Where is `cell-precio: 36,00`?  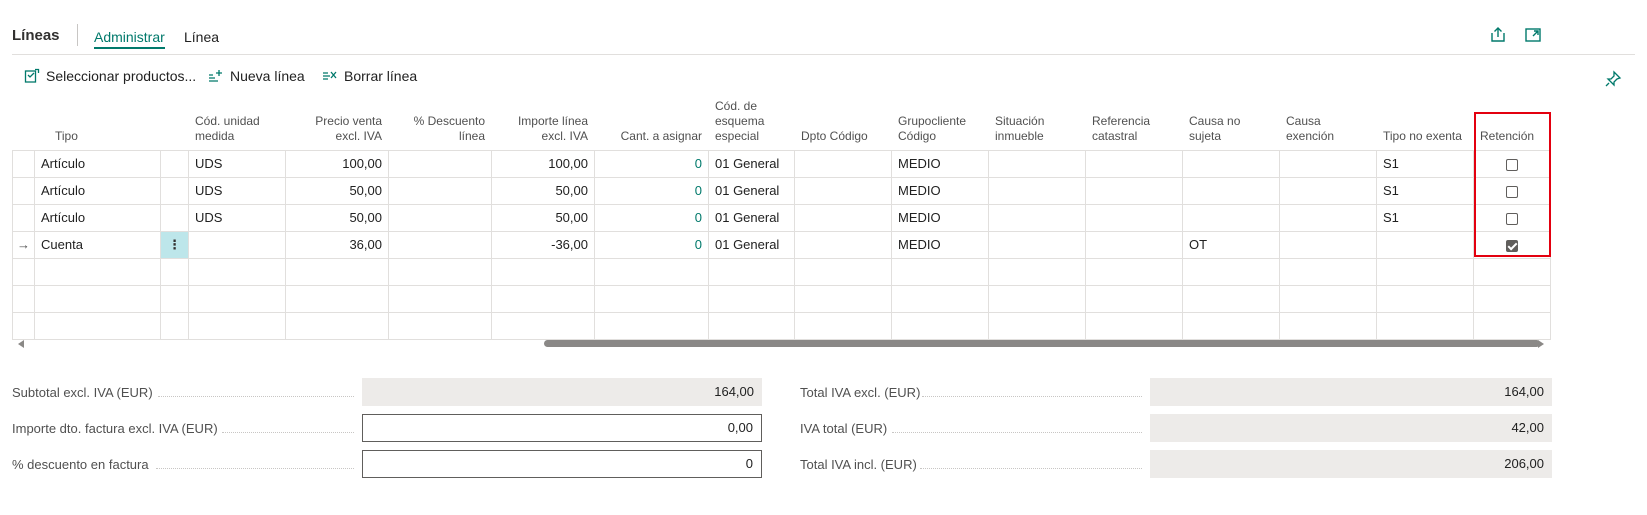 cell-precio: 36,00 is located at coordinates (337, 244).